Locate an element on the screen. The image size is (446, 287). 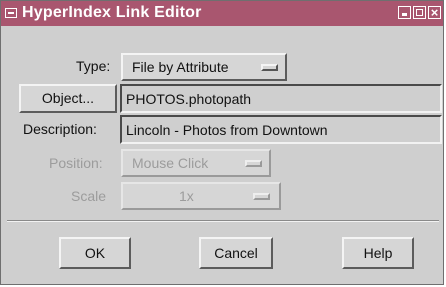
object-value: PHOTOS.photopath is located at coordinates (189, 99).